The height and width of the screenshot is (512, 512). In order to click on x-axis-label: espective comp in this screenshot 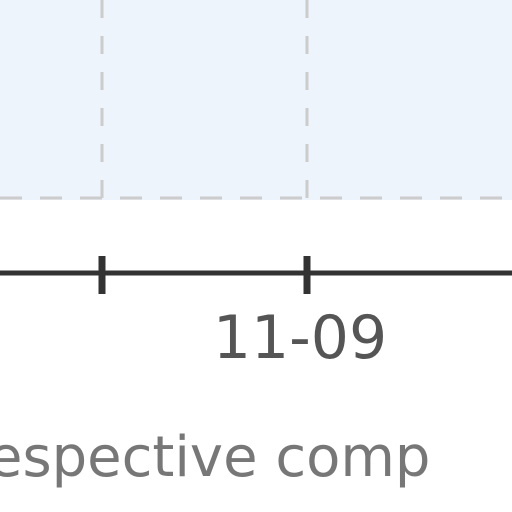, I will do `click(215, 457)`.